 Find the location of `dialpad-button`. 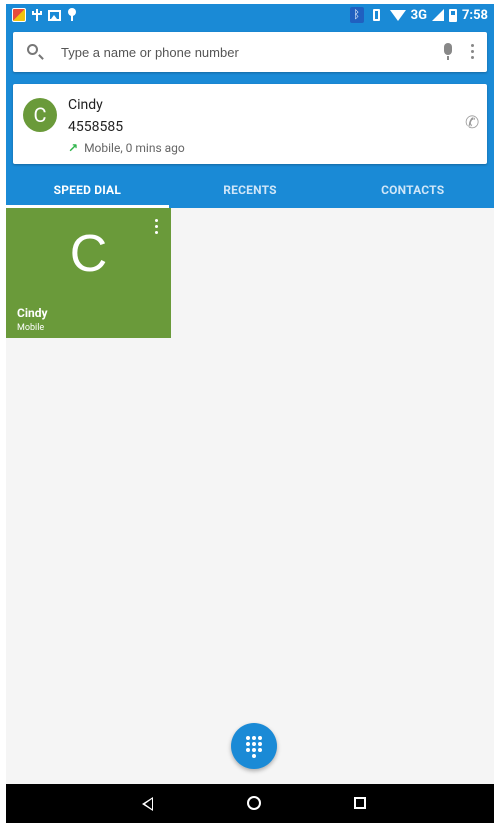

dialpad-button is located at coordinates (254, 746).